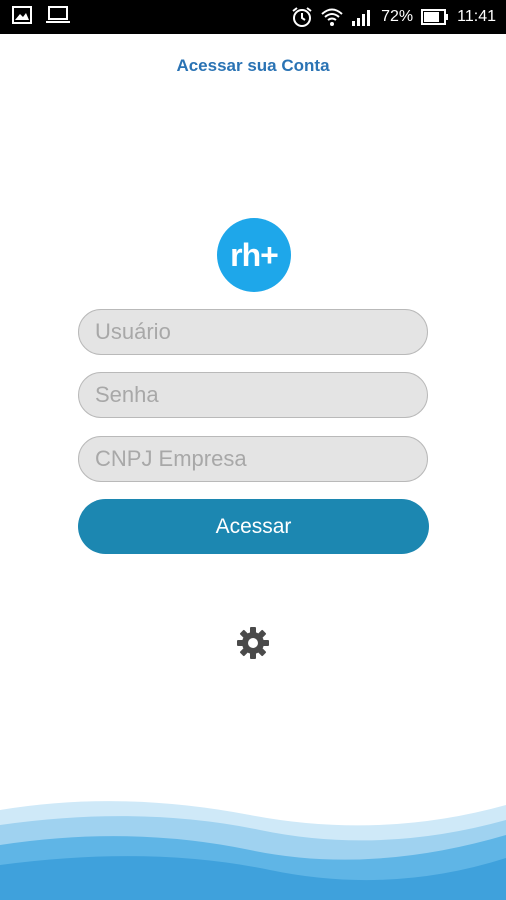  I want to click on app-logo: rh+, so click(254, 255).